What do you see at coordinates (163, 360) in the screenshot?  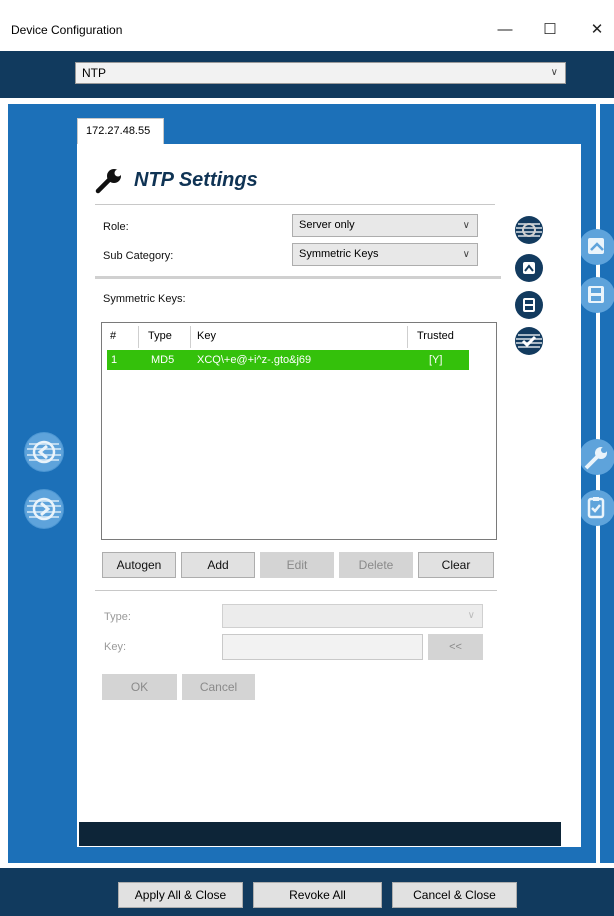 I see `cell-type: MD5` at bounding box center [163, 360].